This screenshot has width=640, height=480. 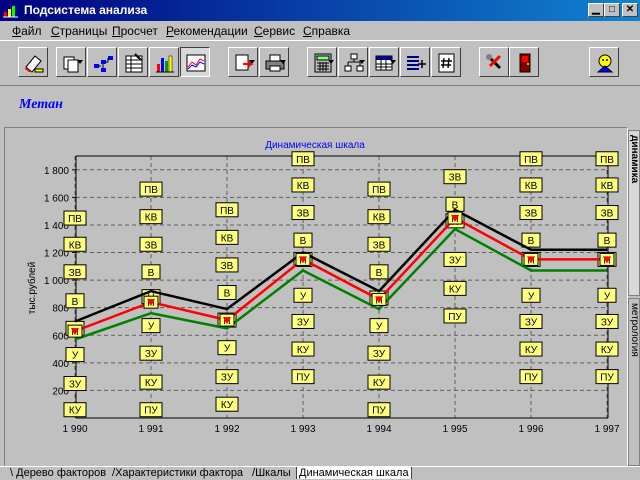 What do you see at coordinates (384, 62) in the screenshot?
I see `grid-button` at bounding box center [384, 62].